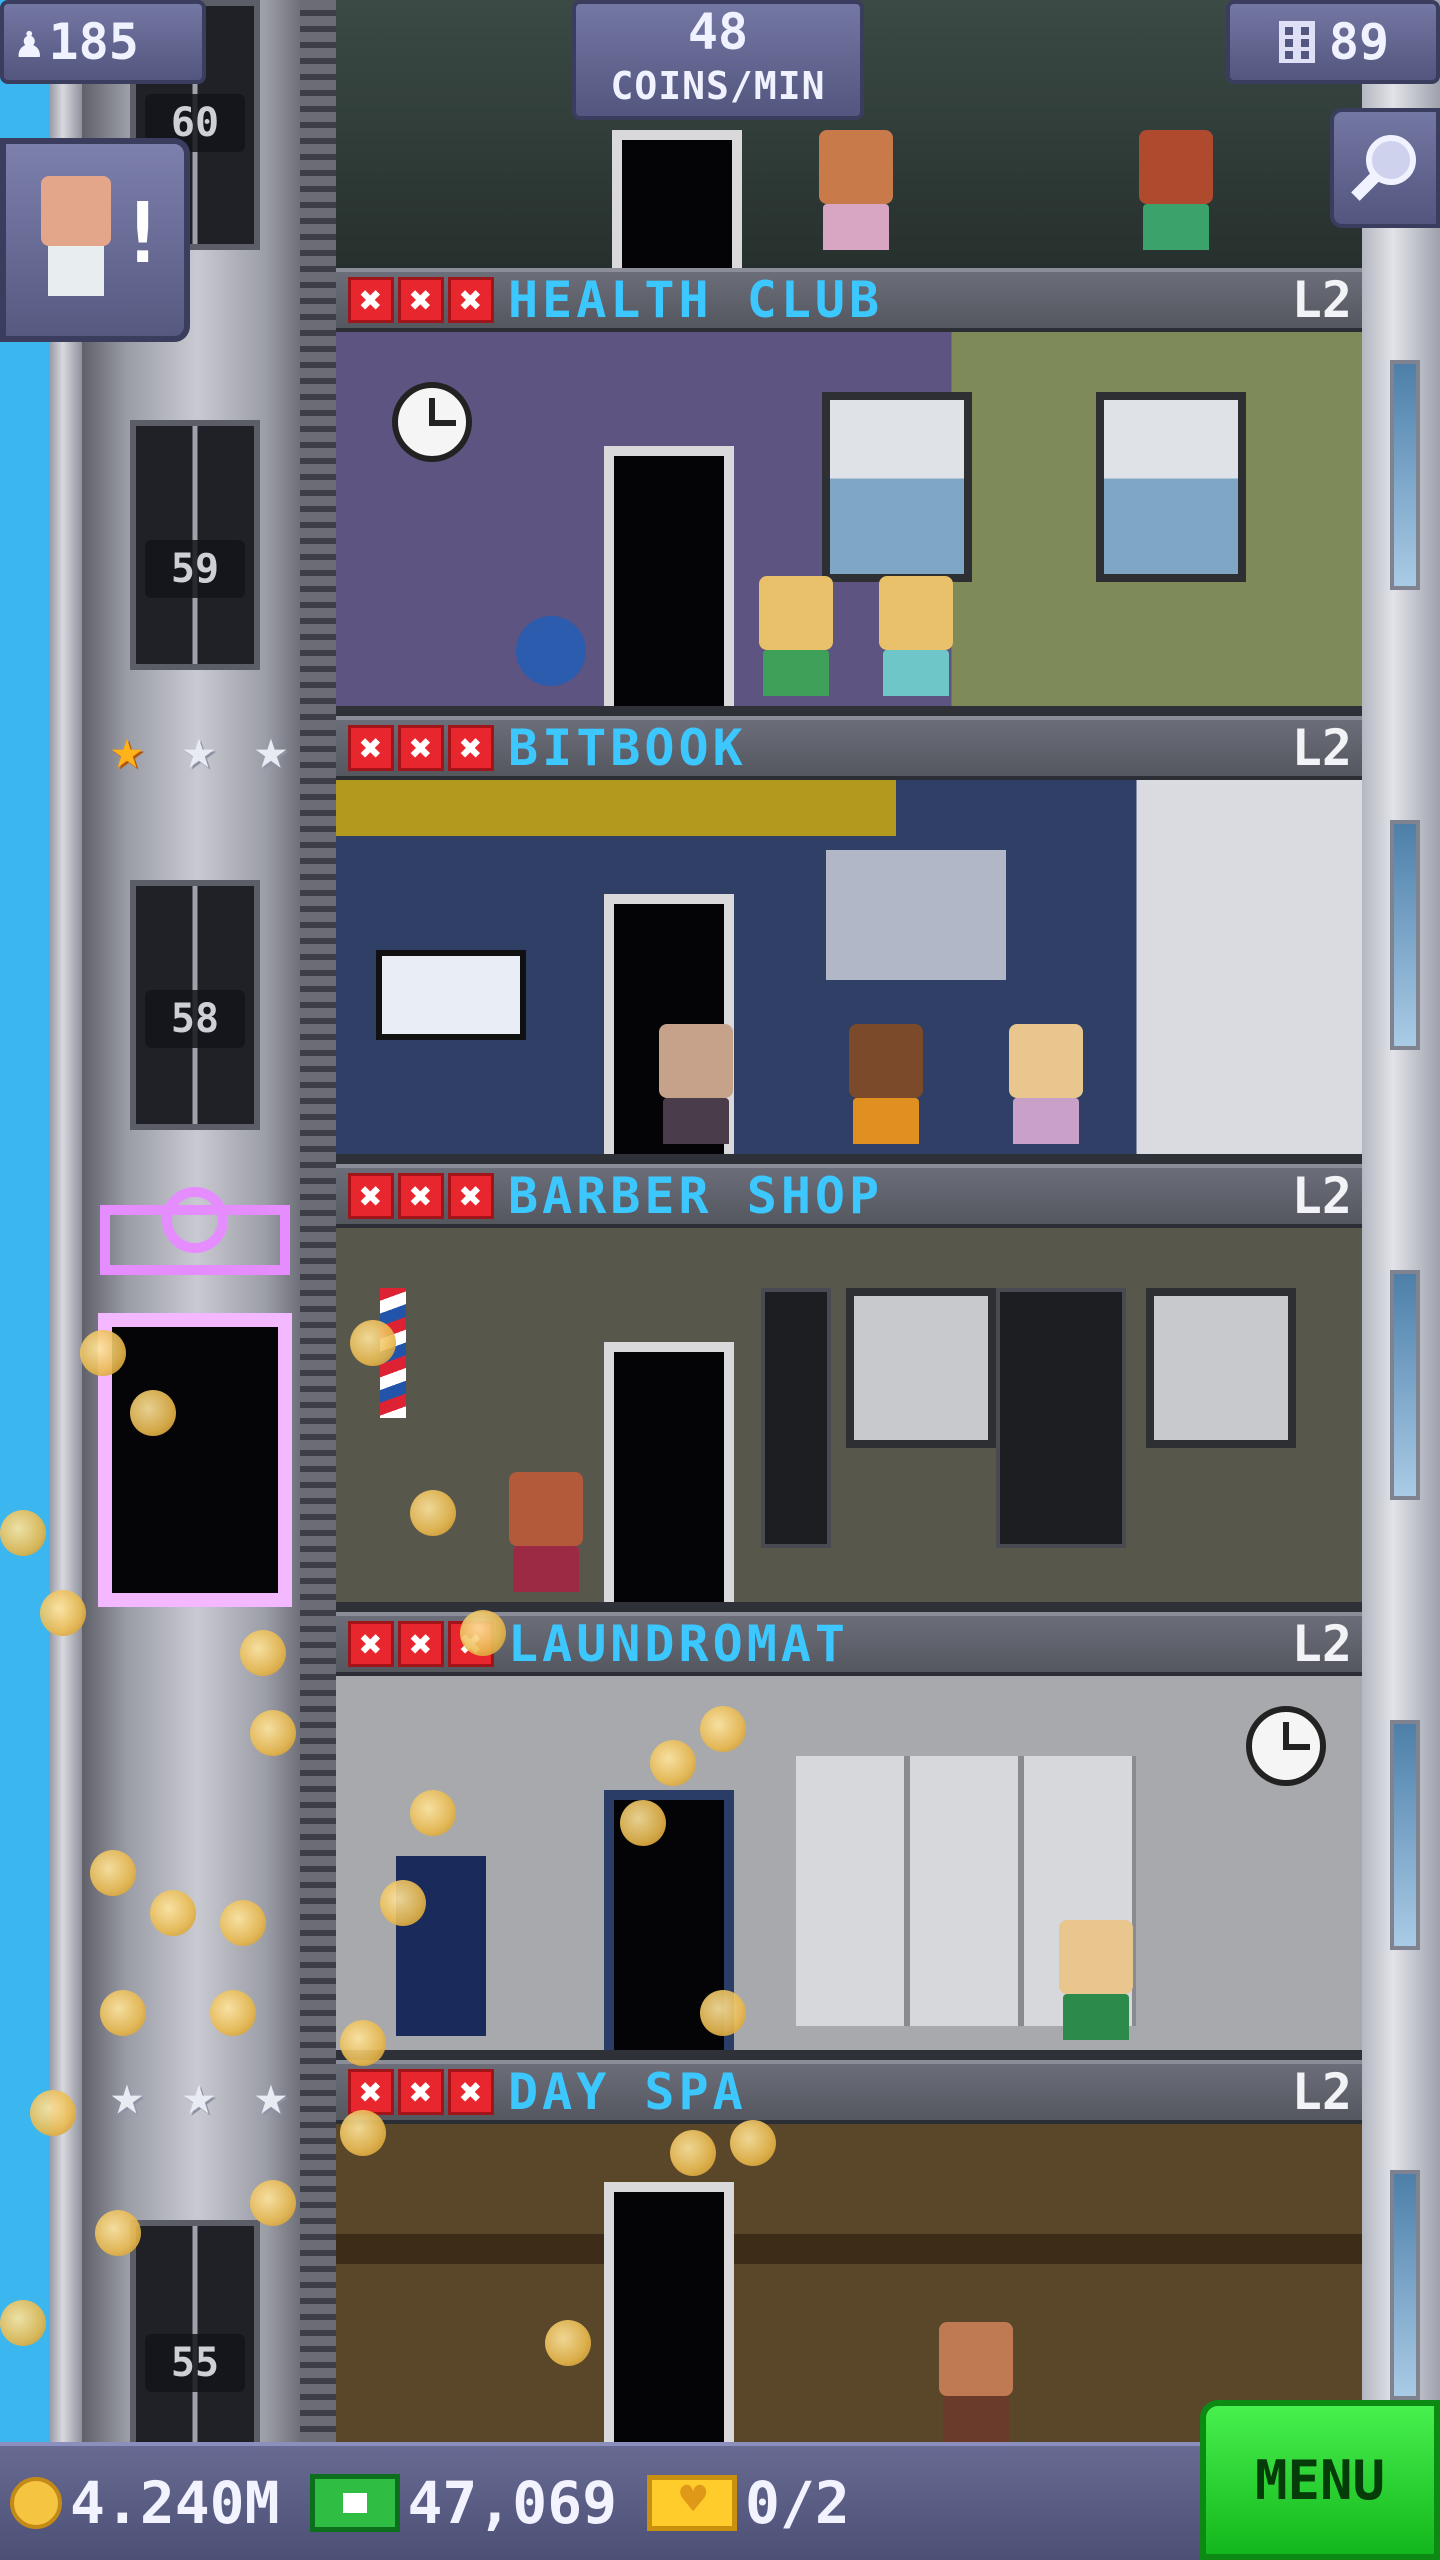 The height and width of the screenshot is (2560, 1440). What do you see at coordinates (1333, 42) in the screenshot?
I see `floors-counter: 89` at bounding box center [1333, 42].